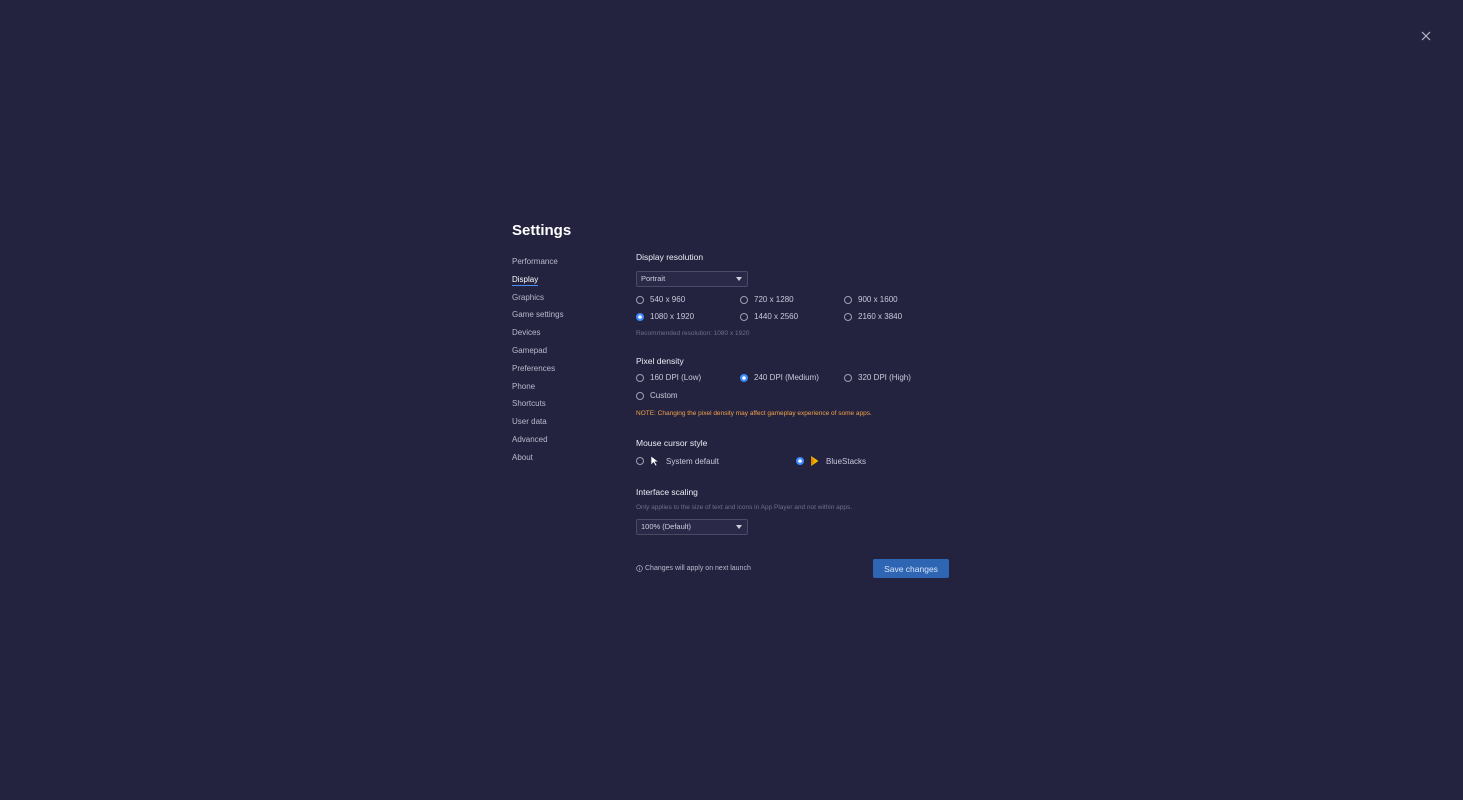  What do you see at coordinates (666, 526) in the screenshot?
I see `interface-scaling-select-value: 100% (Default)` at bounding box center [666, 526].